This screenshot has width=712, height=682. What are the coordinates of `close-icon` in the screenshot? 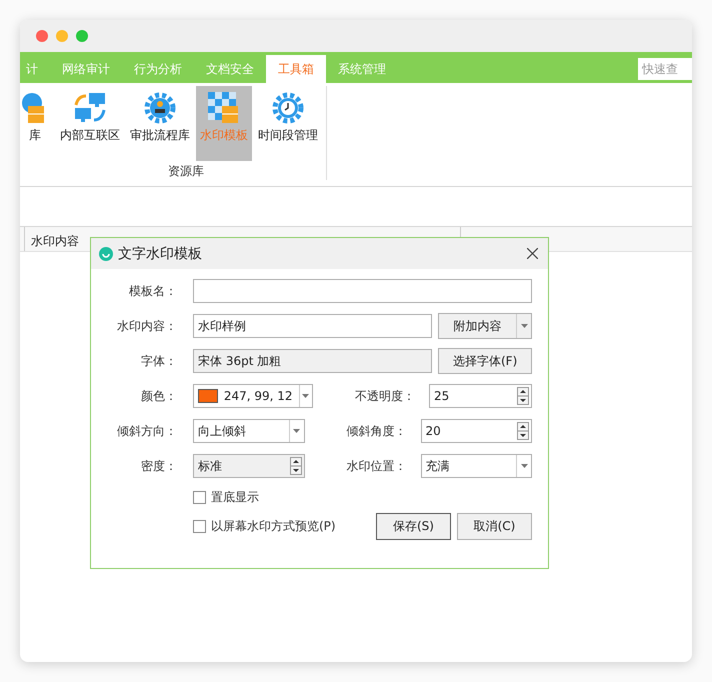 It's located at (532, 253).